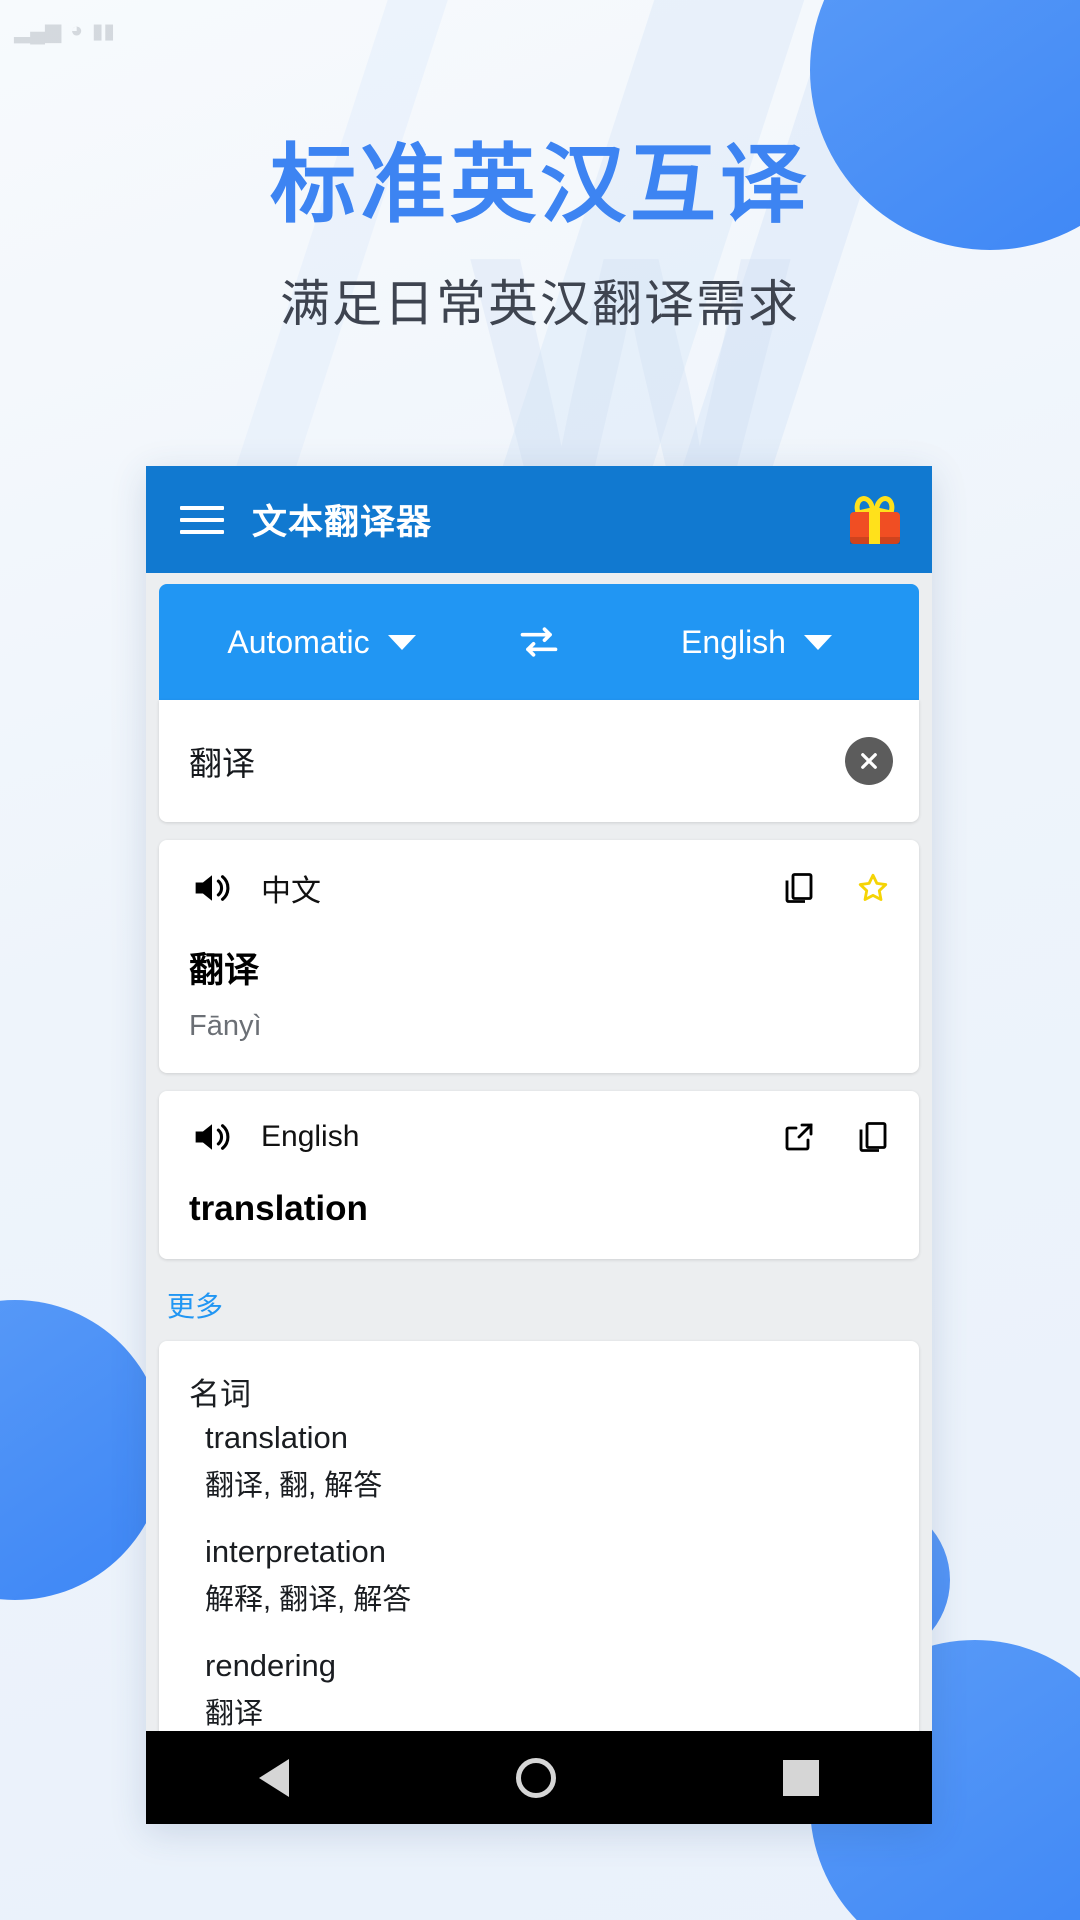 This screenshot has height=1920, width=1080. Describe the element at coordinates (195, 1305) in the screenshot. I see `more-link: 更多` at that location.